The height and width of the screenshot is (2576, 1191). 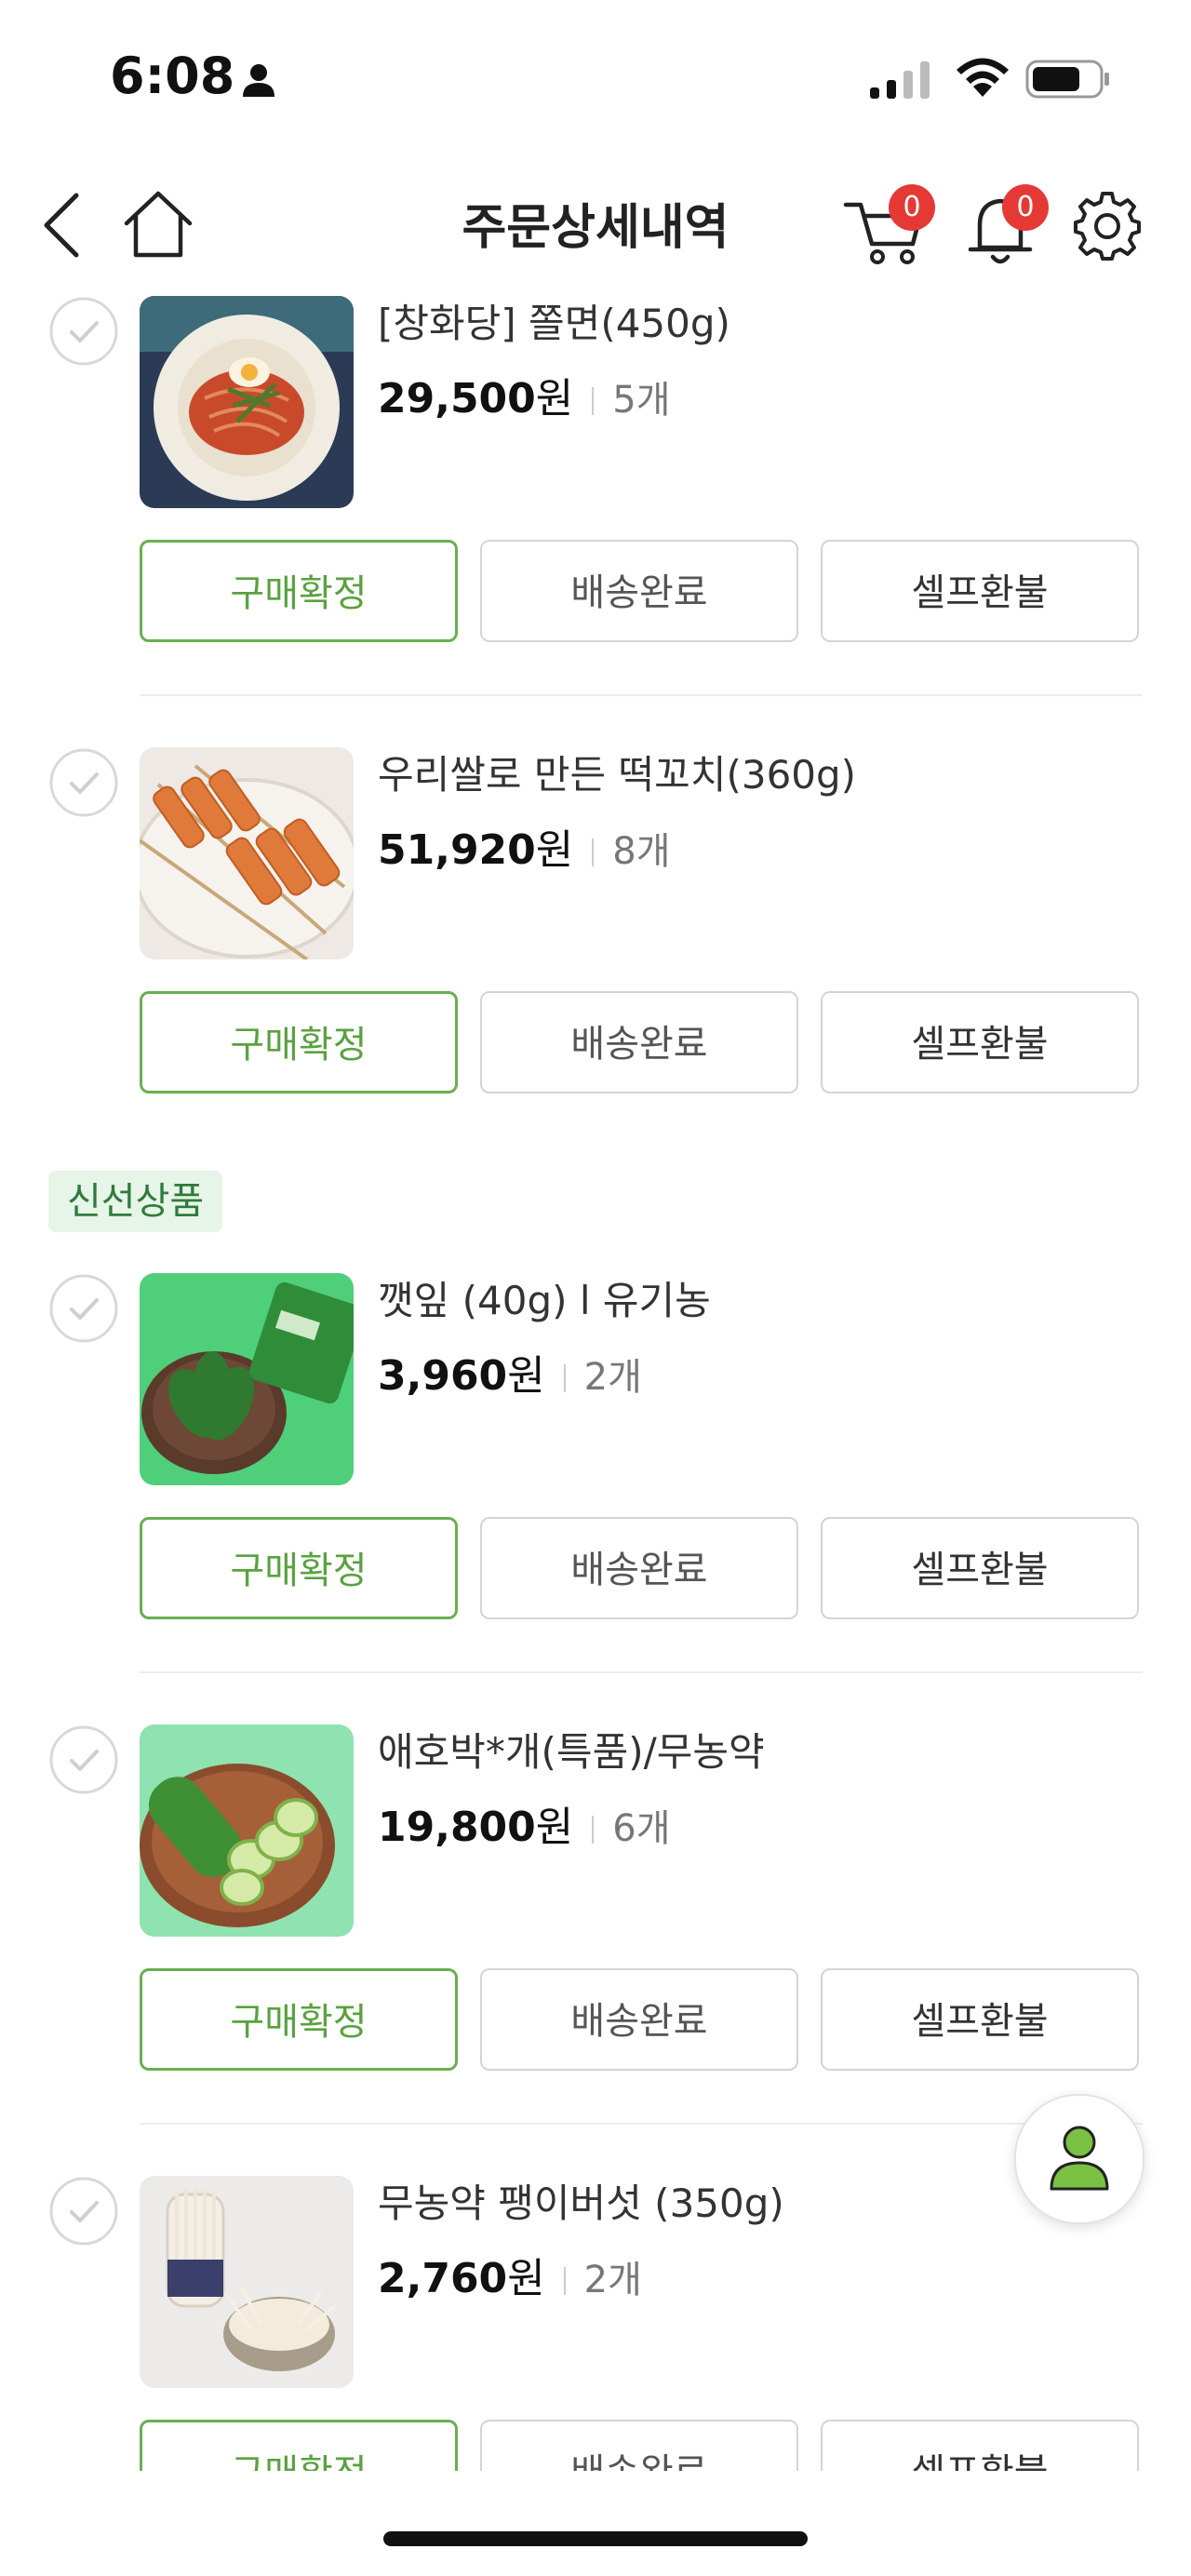 I want to click on price-row: 19,800원 6개, so click(x=524, y=1823).